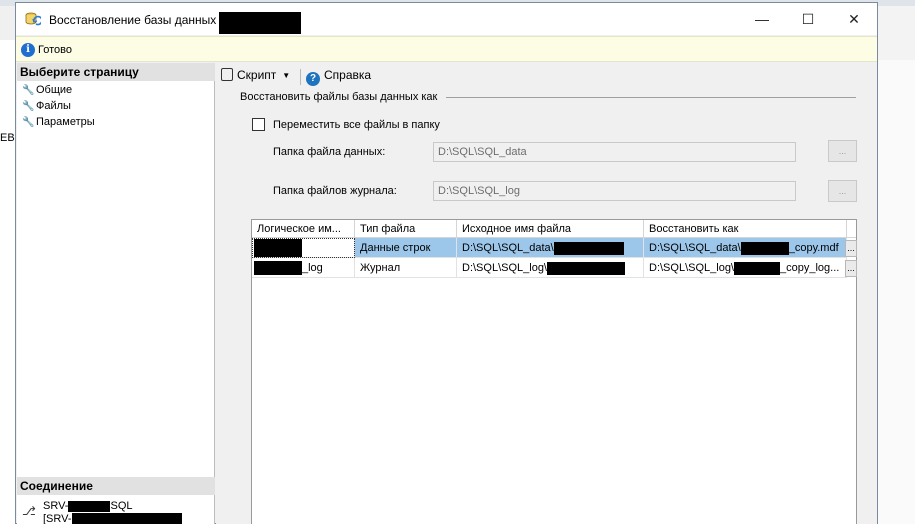  Describe the element at coordinates (136, 20) in the screenshot. I see `window-title: Восстановление базы данных -` at that location.